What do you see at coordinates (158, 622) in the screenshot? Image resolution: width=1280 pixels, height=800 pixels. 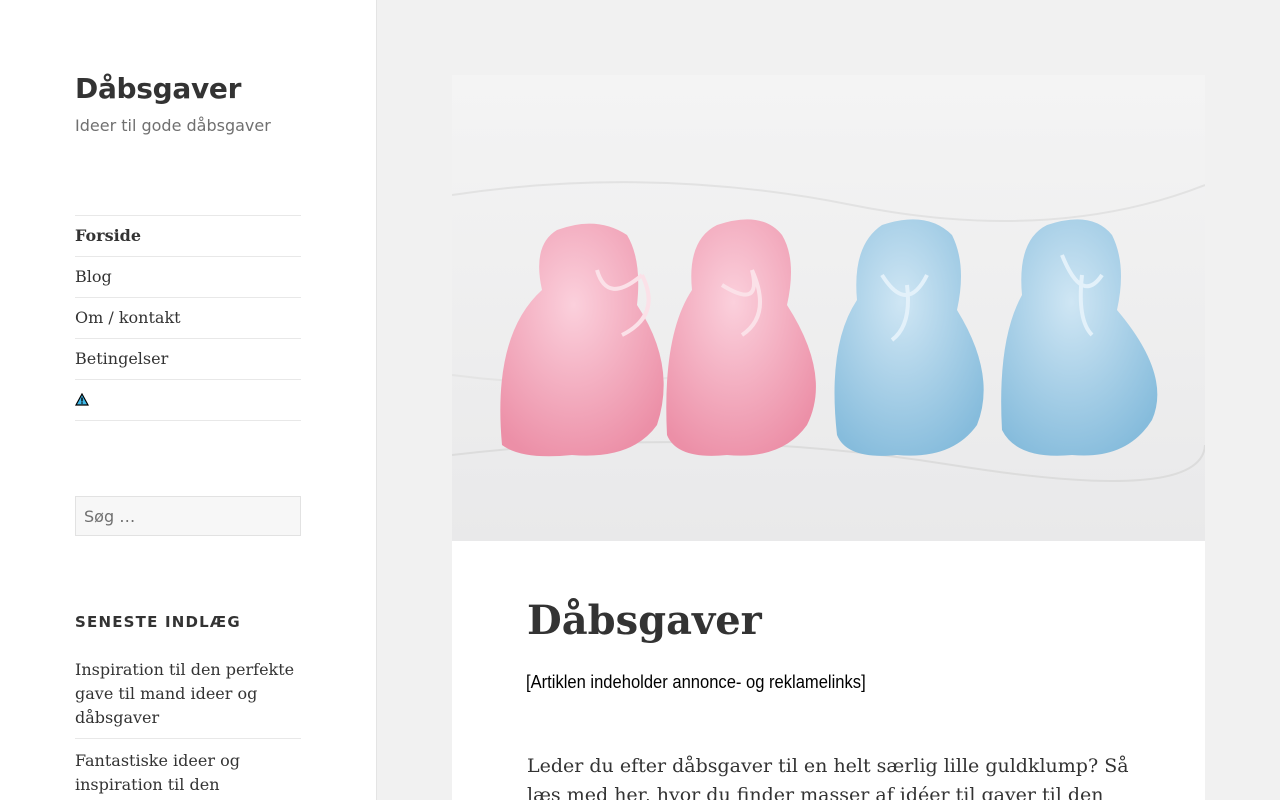 I see `recent-posts-heading: SENESTE INDLÆG` at bounding box center [158, 622].